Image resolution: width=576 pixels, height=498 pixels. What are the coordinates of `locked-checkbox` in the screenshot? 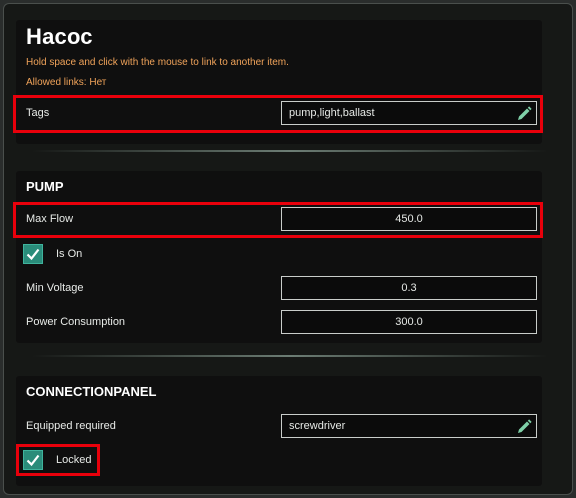 It's located at (33, 460).